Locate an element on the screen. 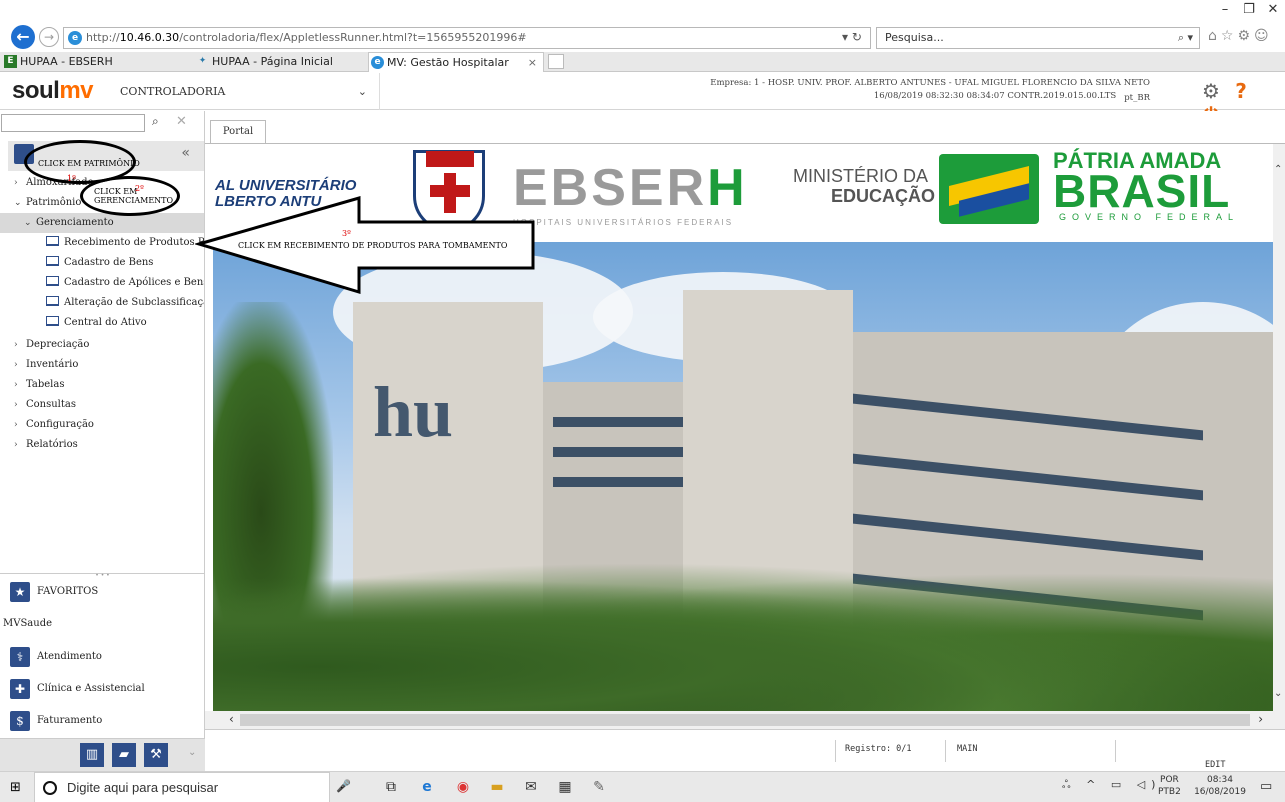  annotation-3-number: 3º is located at coordinates (346, 233).